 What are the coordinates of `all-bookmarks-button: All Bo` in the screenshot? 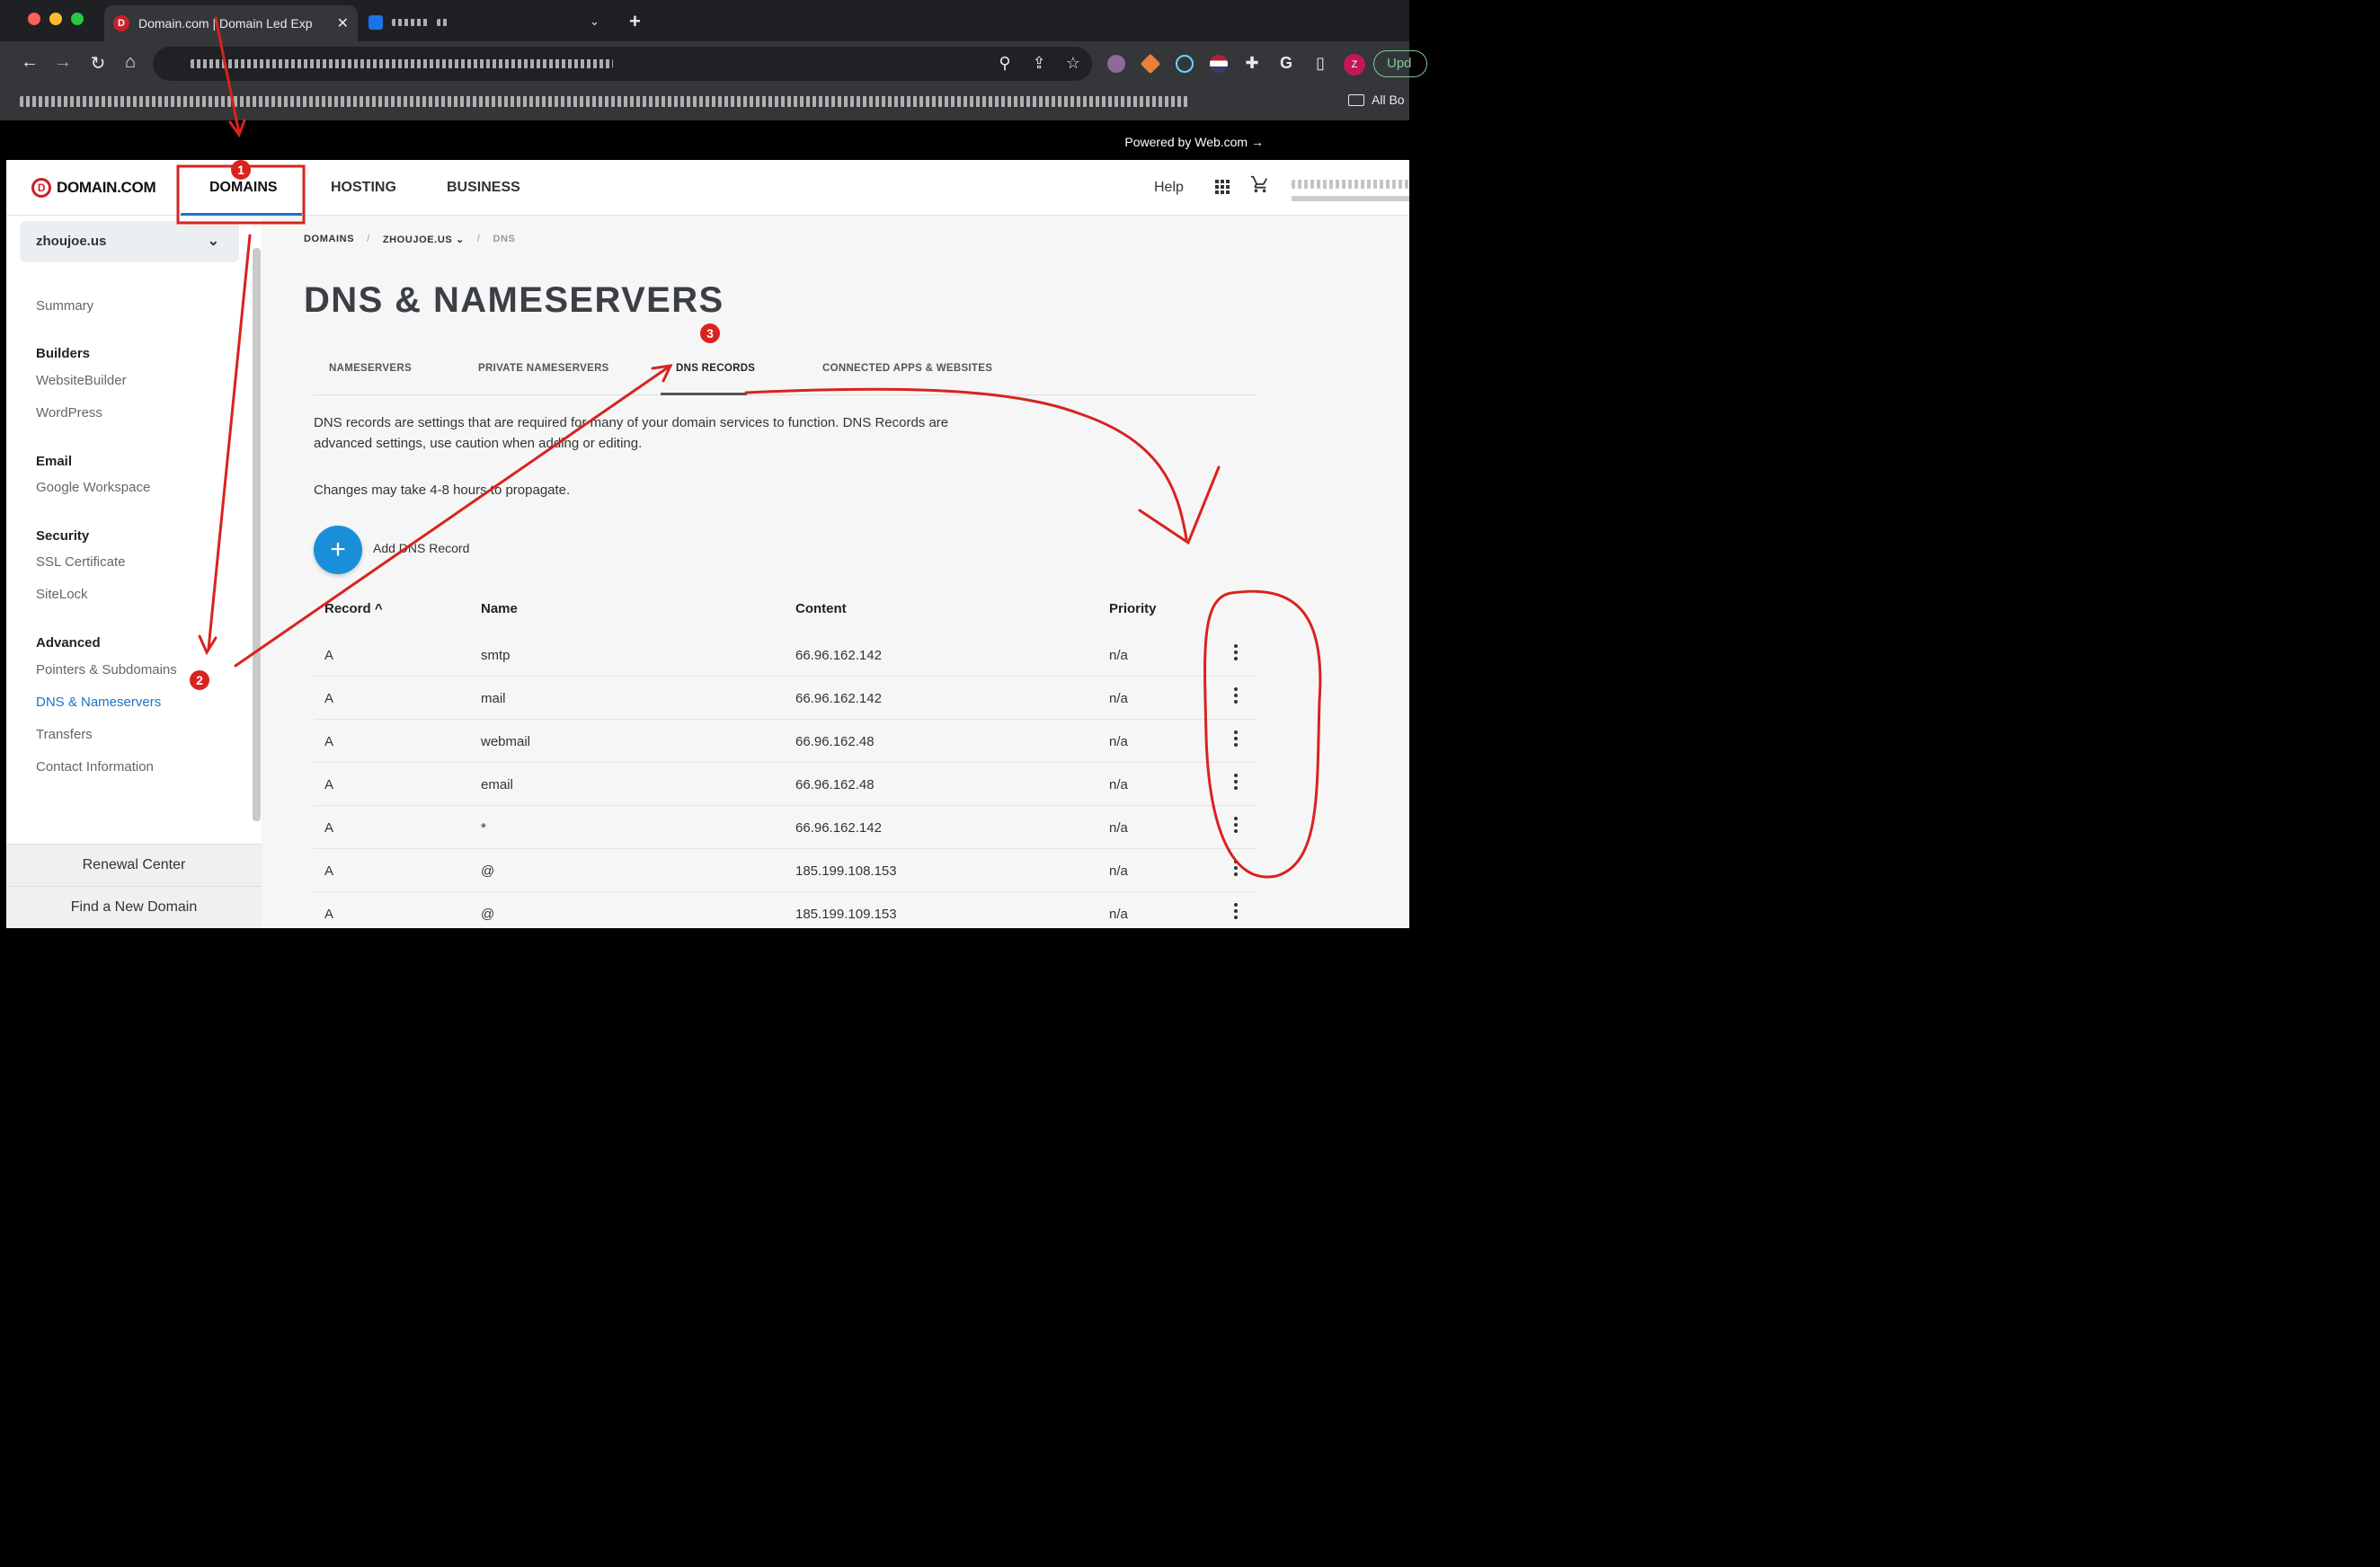 It's located at (1377, 100).